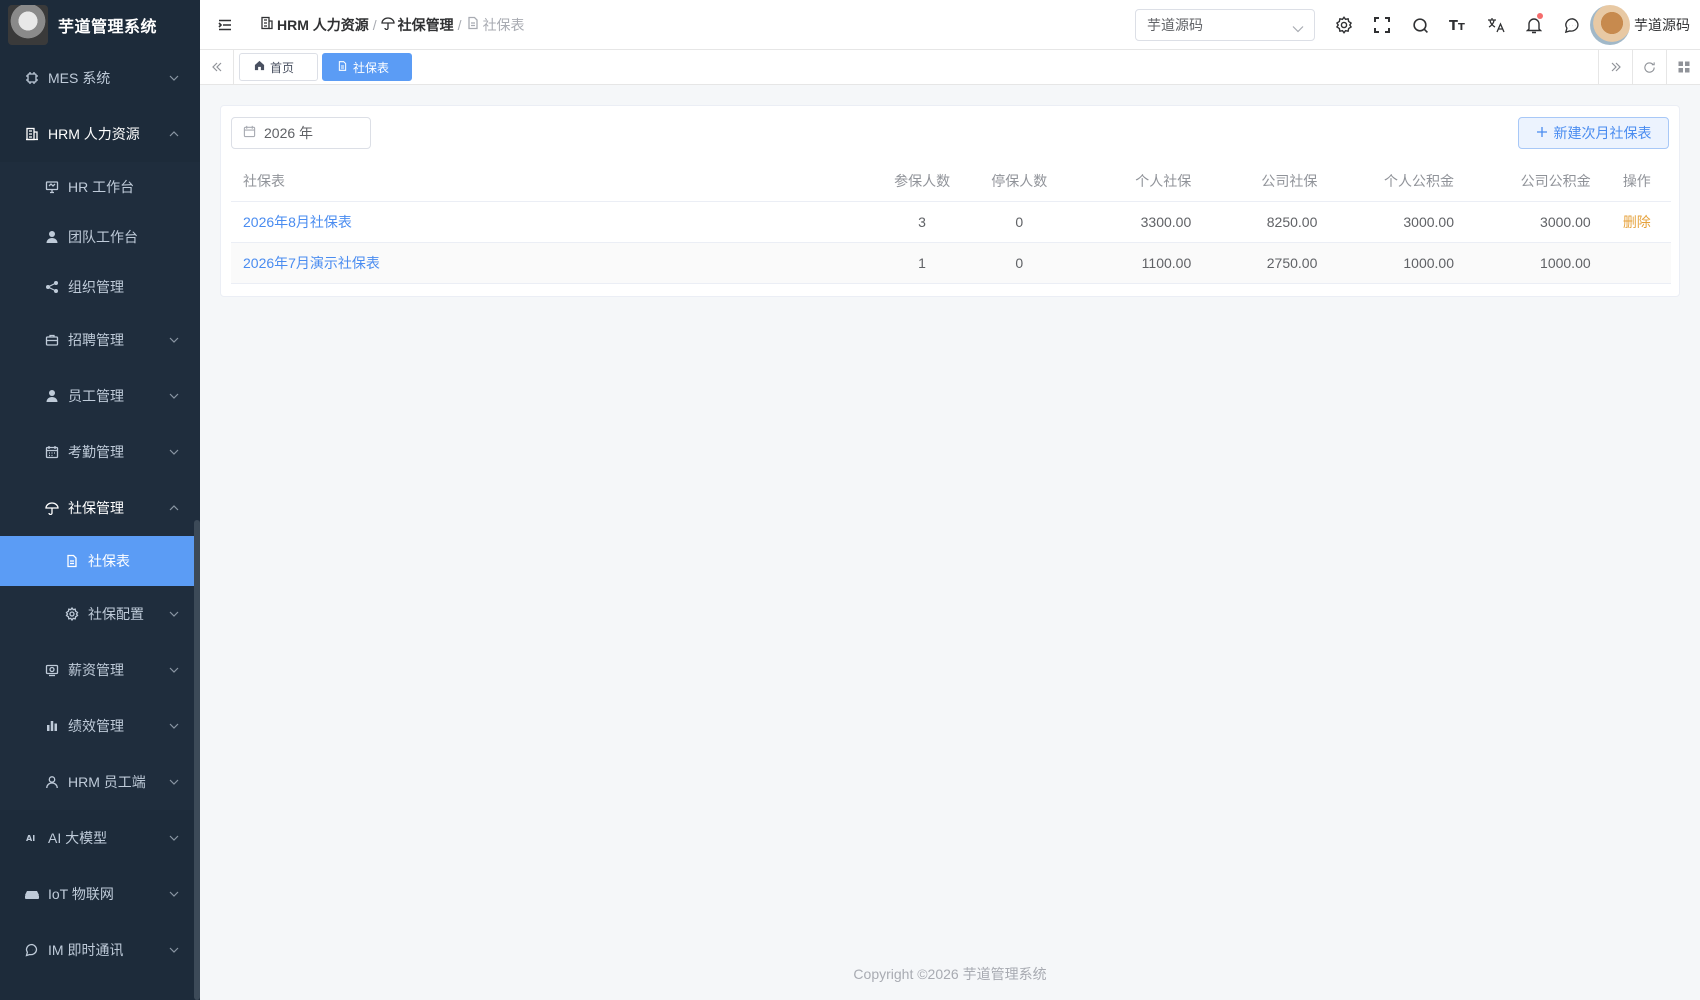 The image size is (1700, 1000). I want to click on fullscreen-icon, so click(1382, 25).